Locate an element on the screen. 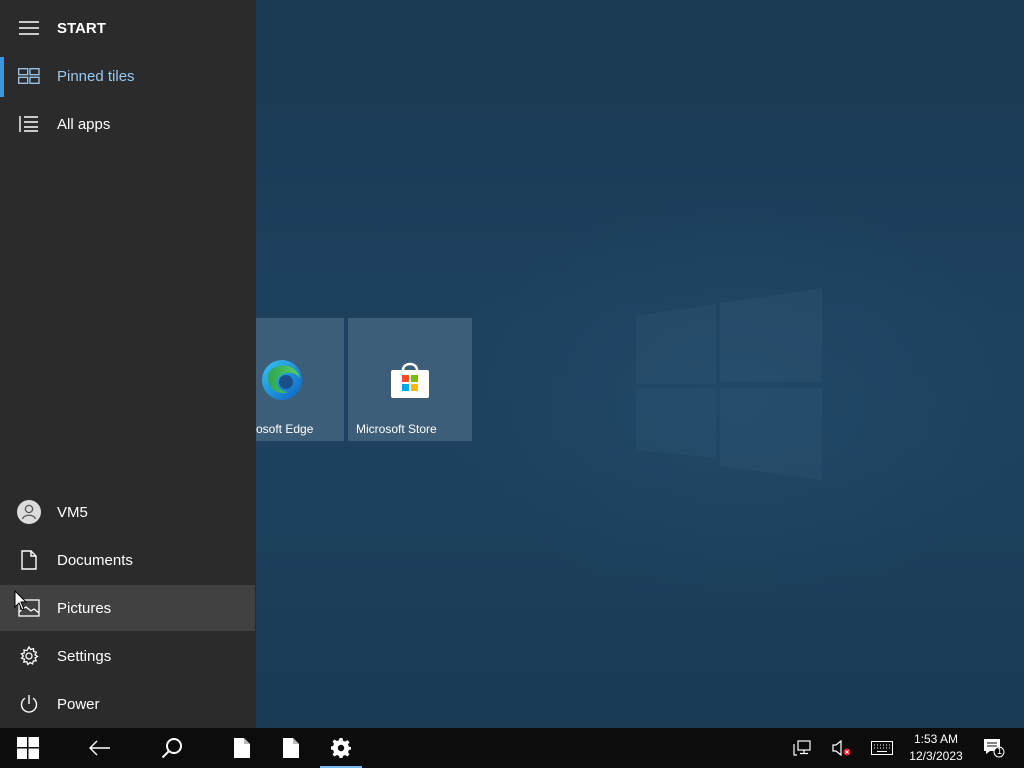 The image size is (1024, 768). place-documents: Documents is located at coordinates (127, 560).